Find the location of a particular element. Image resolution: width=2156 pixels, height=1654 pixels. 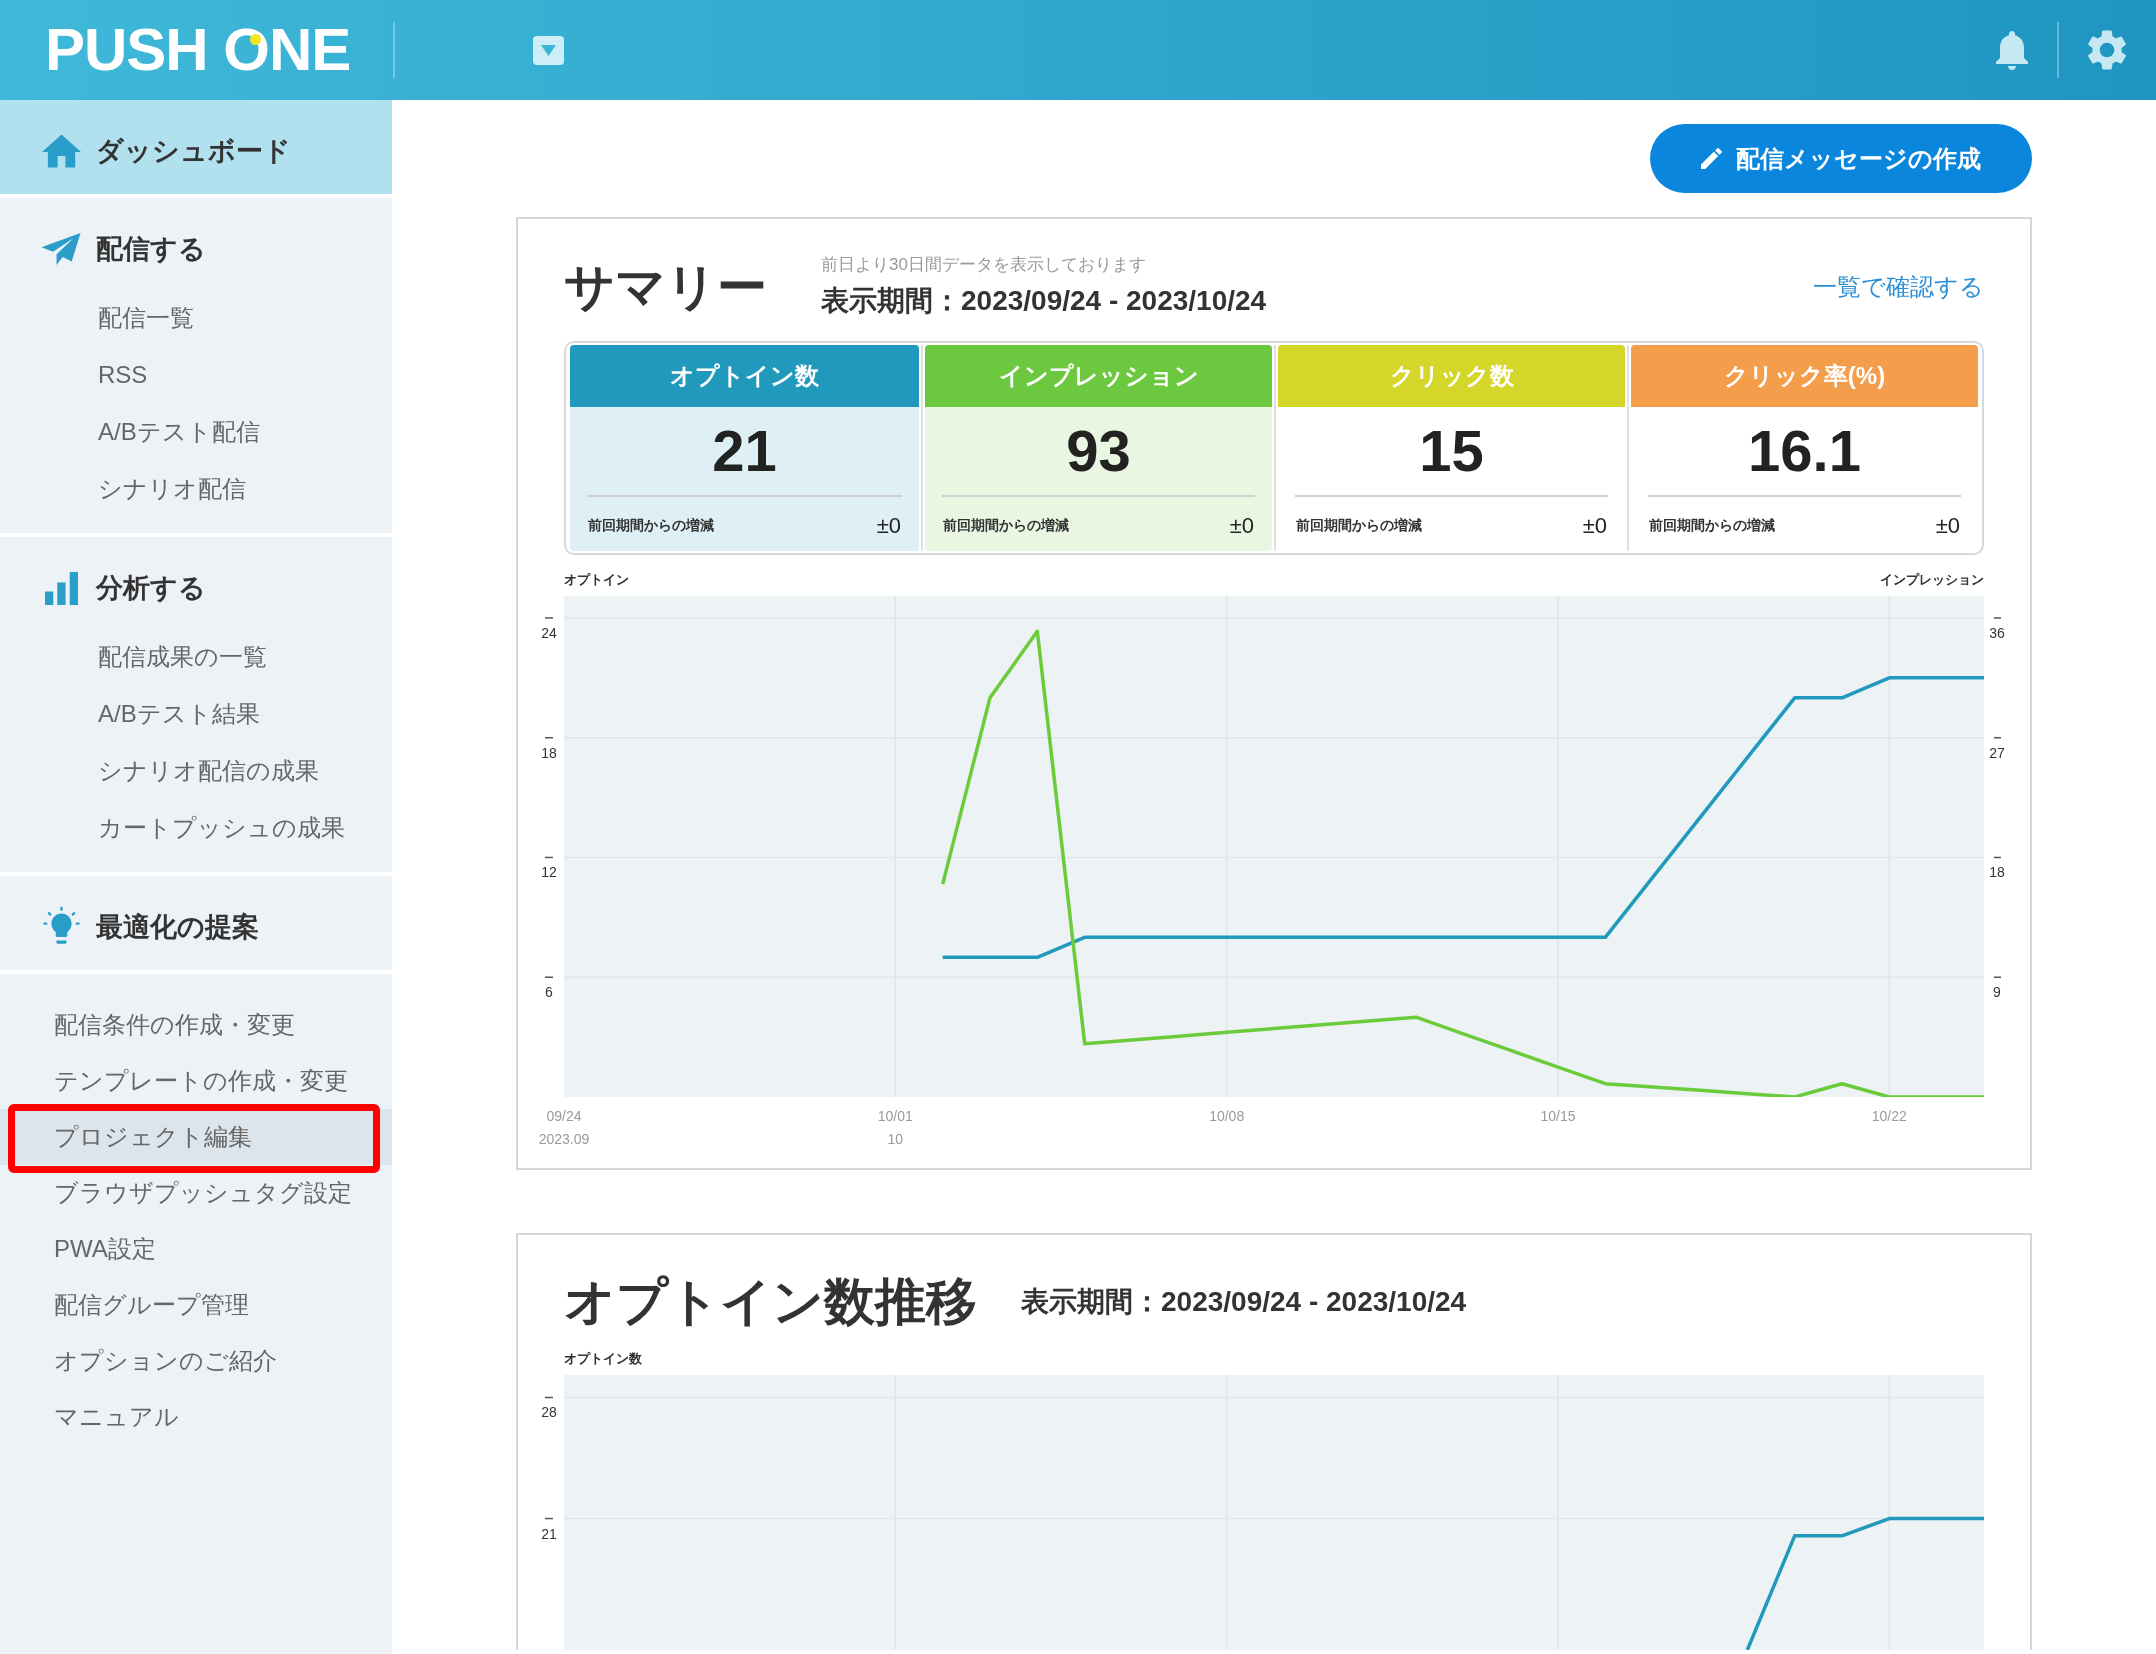

metric-value: 16.1 is located at coordinates (1804, 451).